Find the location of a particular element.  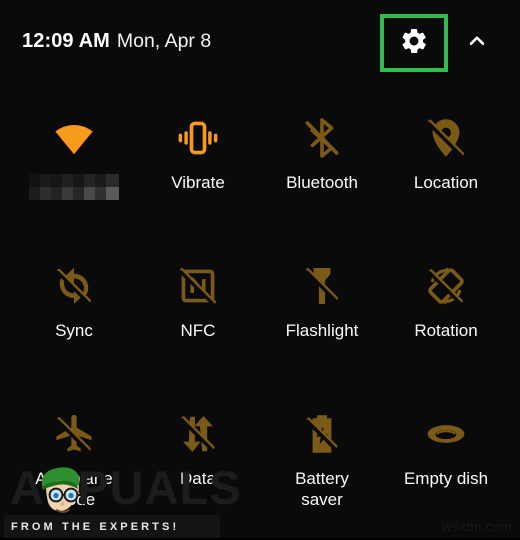

tile-label-battery-saver: Battery saver is located at coordinates (322, 489).